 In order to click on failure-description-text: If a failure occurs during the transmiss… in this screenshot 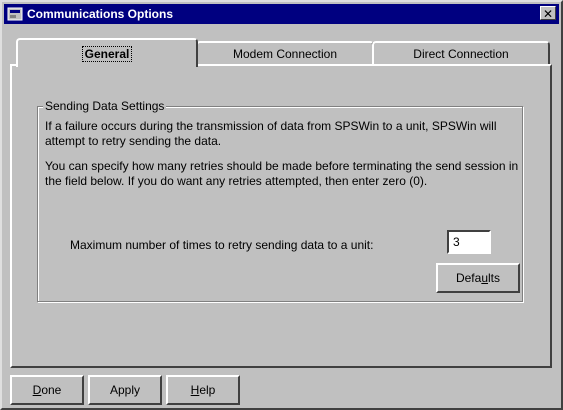, I will do `click(271, 133)`.